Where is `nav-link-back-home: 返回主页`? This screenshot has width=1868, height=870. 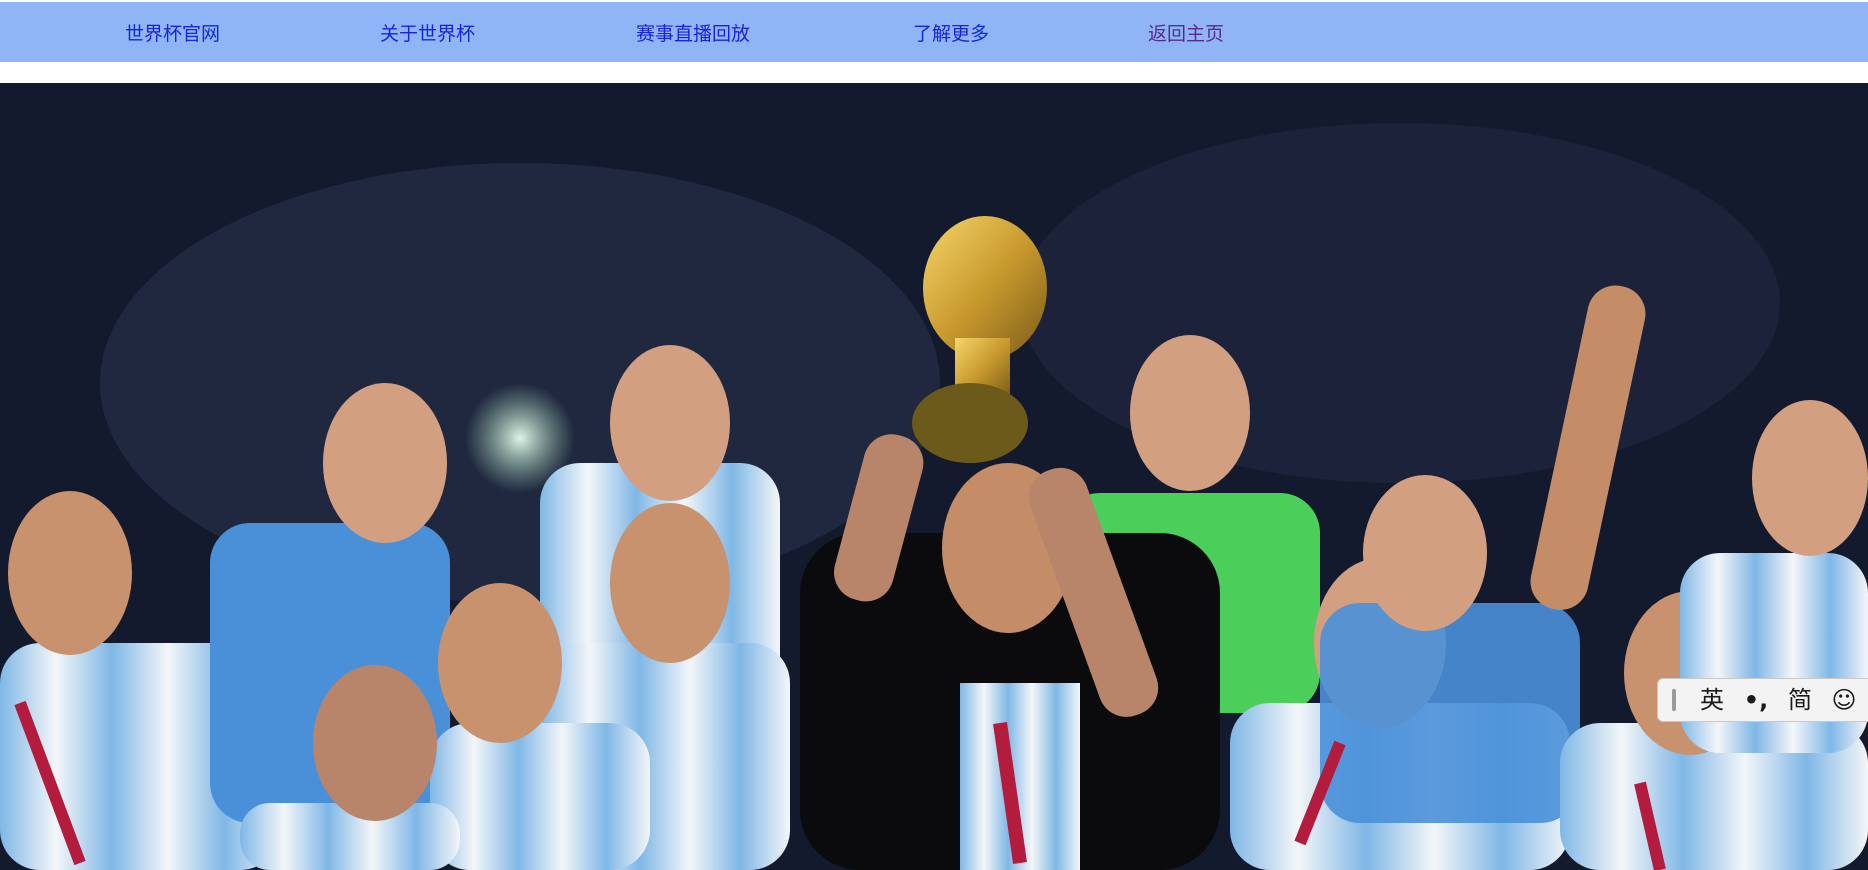
nav-link-back-home: 返回主页 is located at coordinates (1186, 32).